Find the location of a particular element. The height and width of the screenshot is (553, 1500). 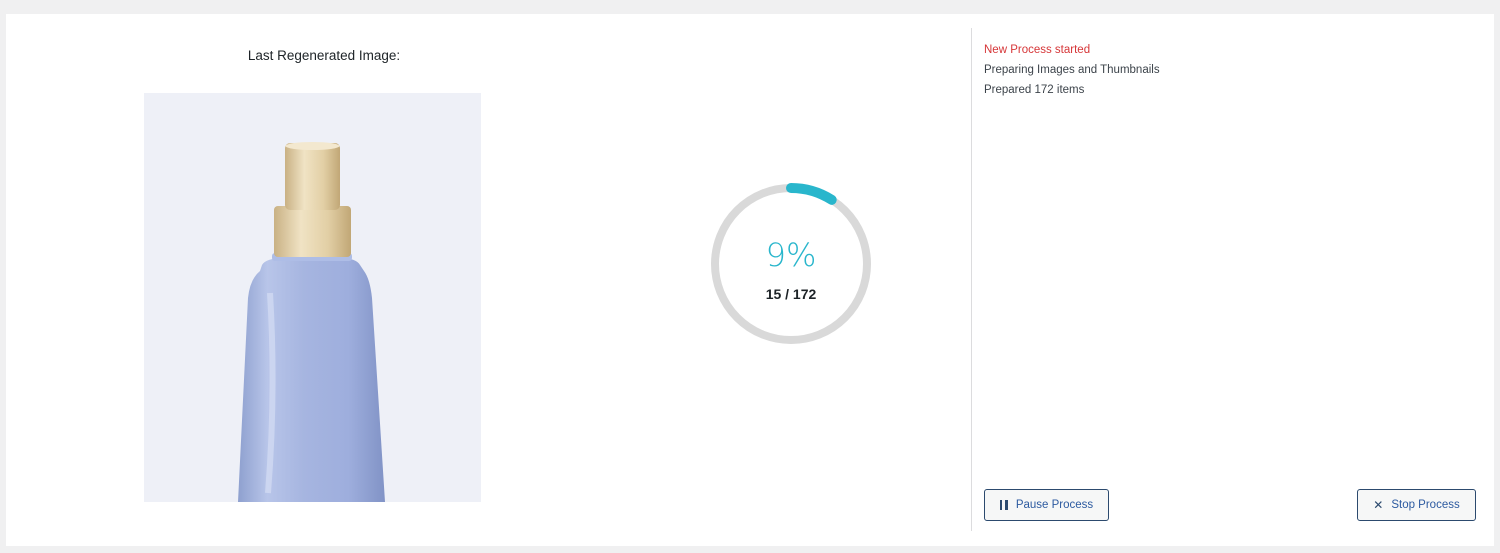

pause-process-button: Pause Process is located at coordinates (1046, 505).